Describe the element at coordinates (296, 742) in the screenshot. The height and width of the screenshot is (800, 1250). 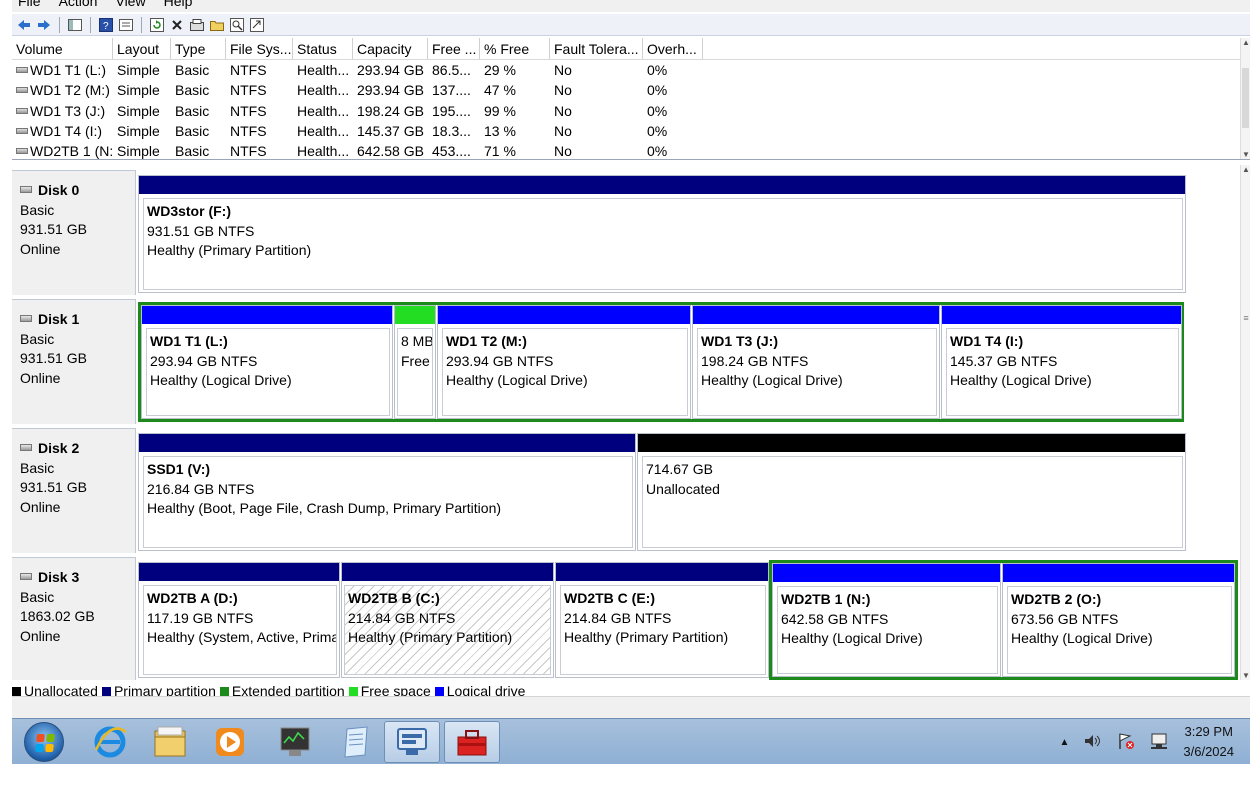
I see `system-monitor-icon` at that location.